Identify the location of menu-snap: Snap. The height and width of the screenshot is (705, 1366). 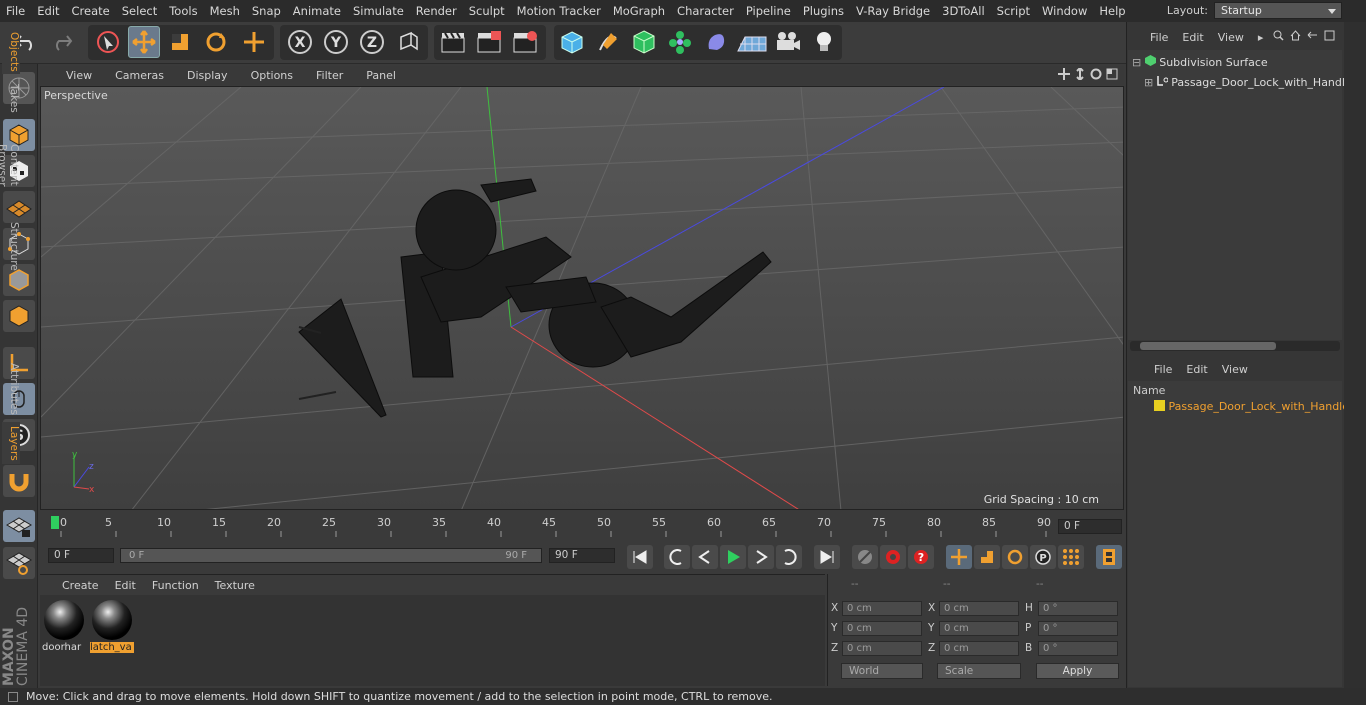
(266, 11).